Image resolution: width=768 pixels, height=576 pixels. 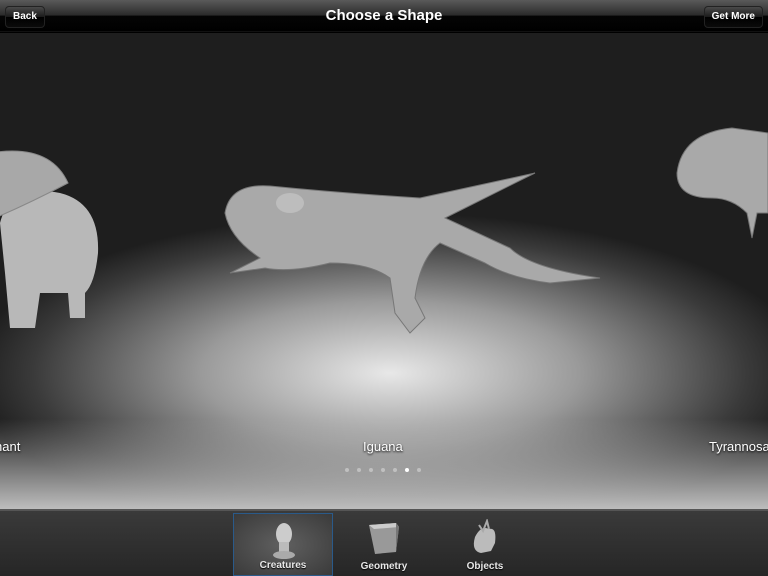 I want to click on get-more-button: Get More, so click(x=733, y=17).